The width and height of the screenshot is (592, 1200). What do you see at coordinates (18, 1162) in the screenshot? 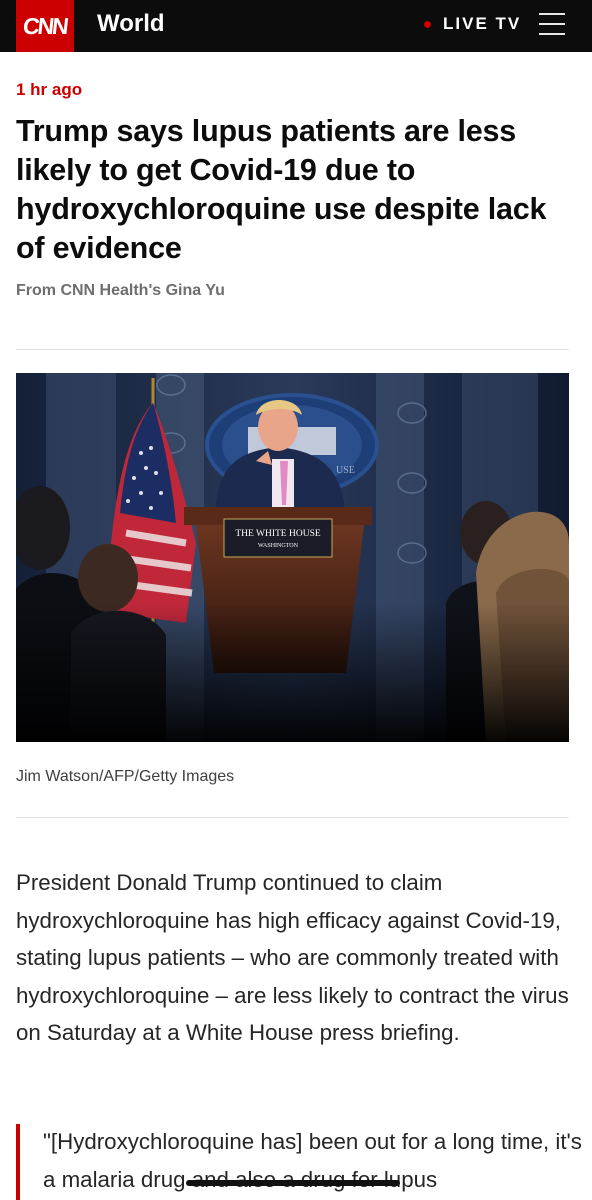
I see `blockquote-accent-bar` at bounding box center [18, 1162].